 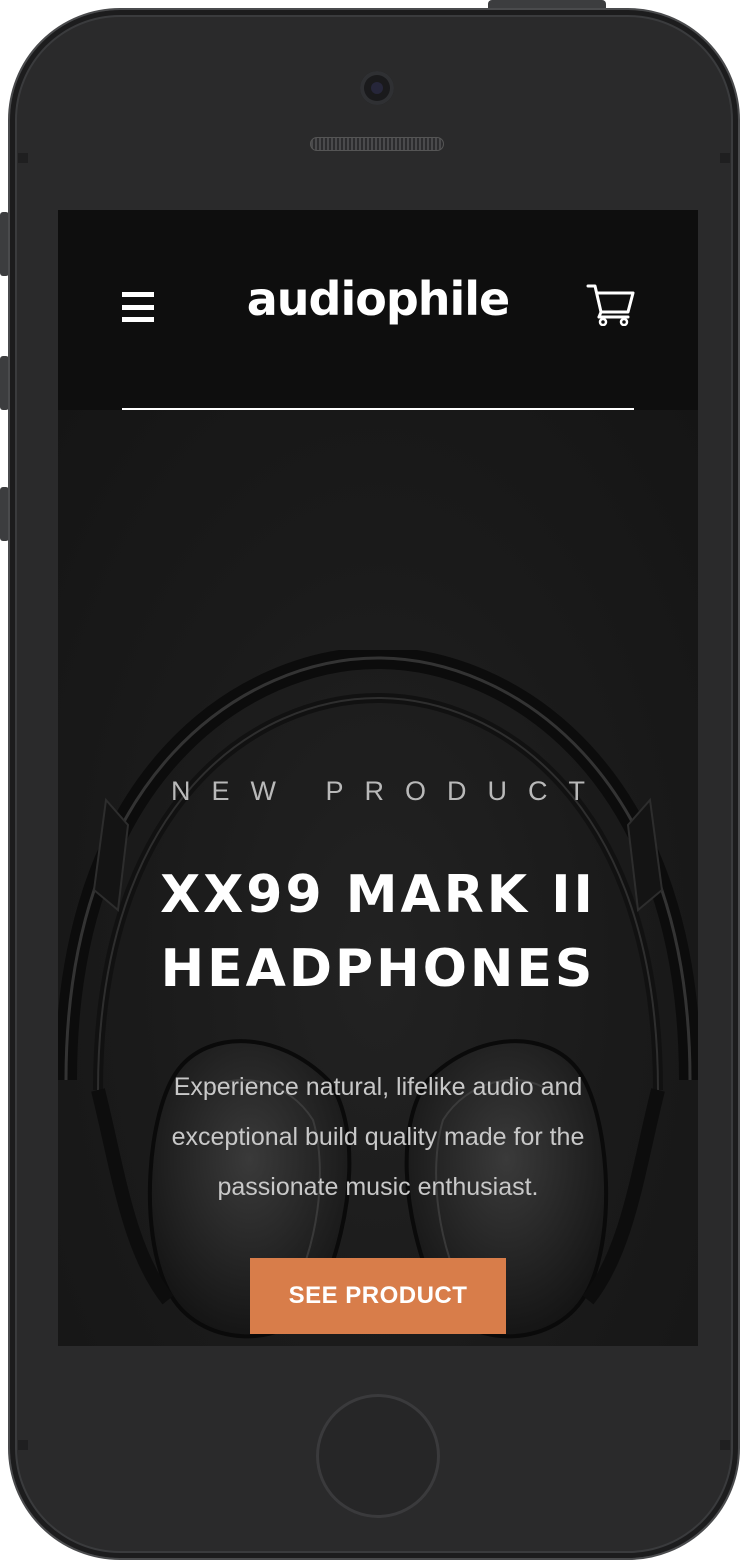 I want to click on hero-title: XX99 MARK II HEADPHONES, so click(x=378, y=932).